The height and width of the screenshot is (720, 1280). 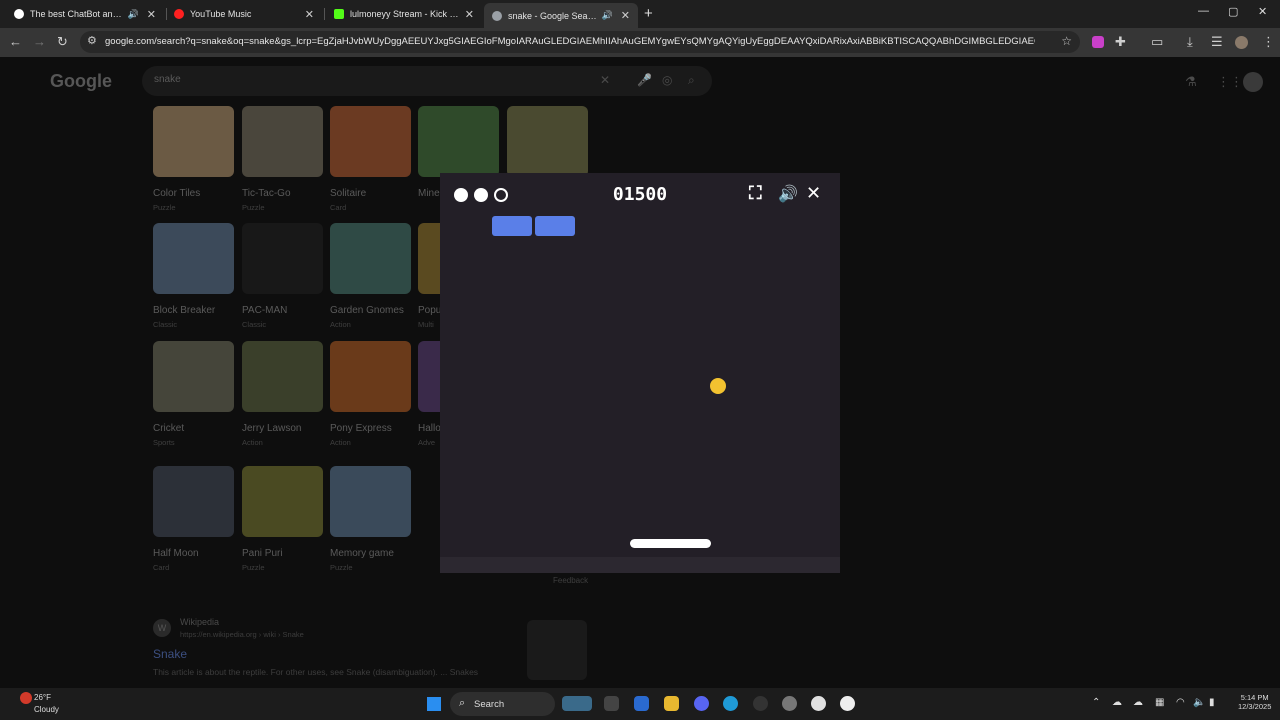 What do you see at coordinates (1180, 702) in the screenshot?
I see `wifi-icon: ◠` at bounding box center [1180, 702].